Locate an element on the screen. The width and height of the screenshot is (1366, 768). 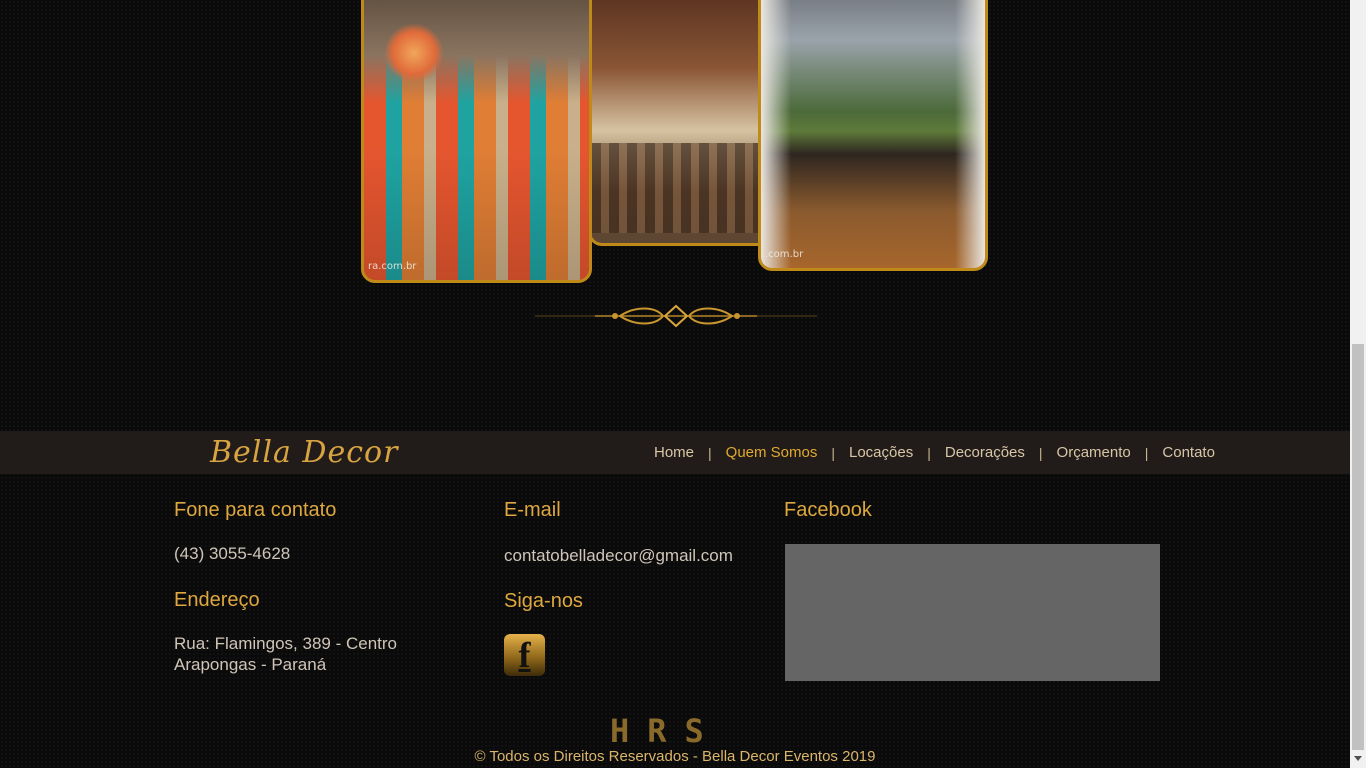
brand-logo: Bella Decor is located at coordinates (304, 452).